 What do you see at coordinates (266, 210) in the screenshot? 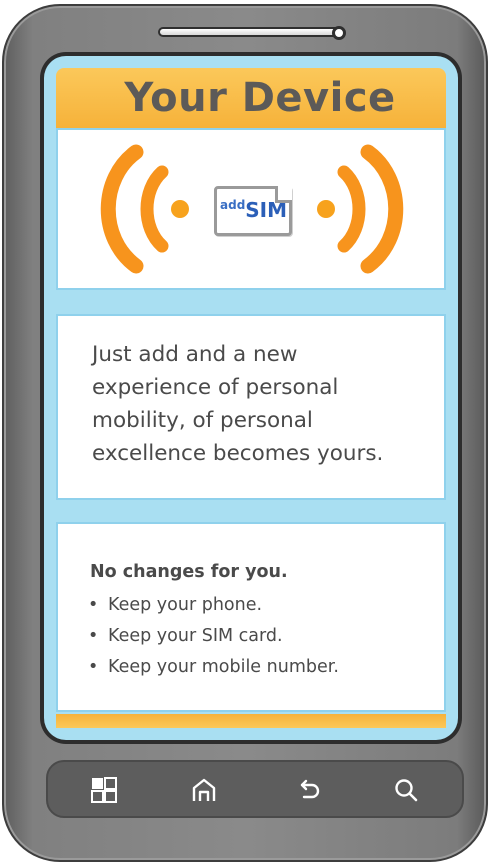
I see `sim-label-main: SIM` at bounding box center [266, 210].